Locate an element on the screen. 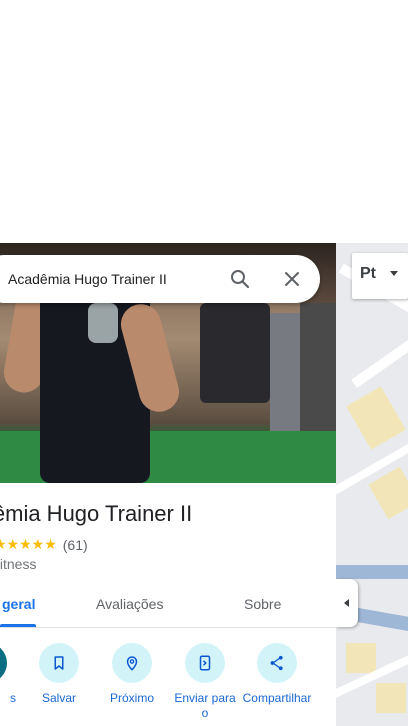 The width and height of the screenshot is (408, 726). photo-machine is located at coordinates (235, 353).